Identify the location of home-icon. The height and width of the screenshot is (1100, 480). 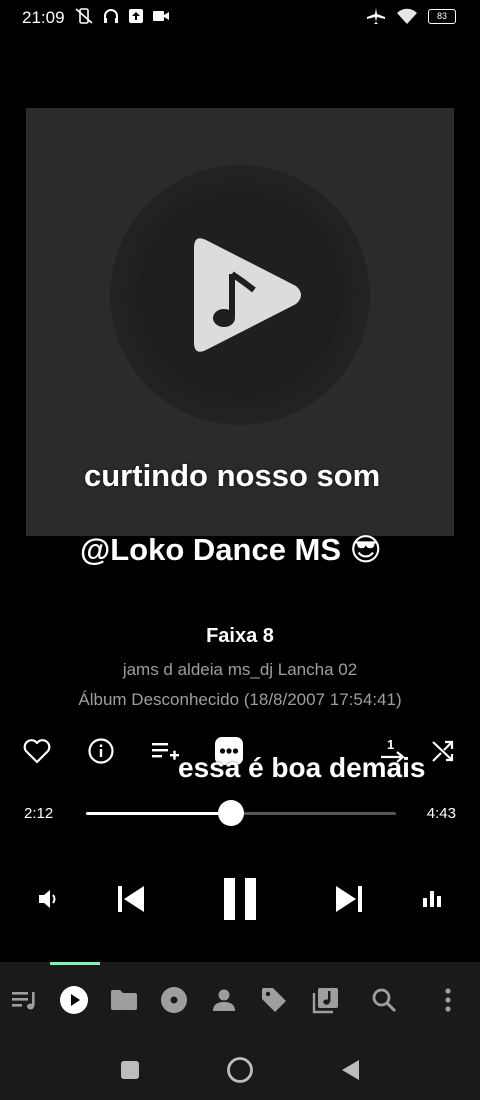
(240, 1070).